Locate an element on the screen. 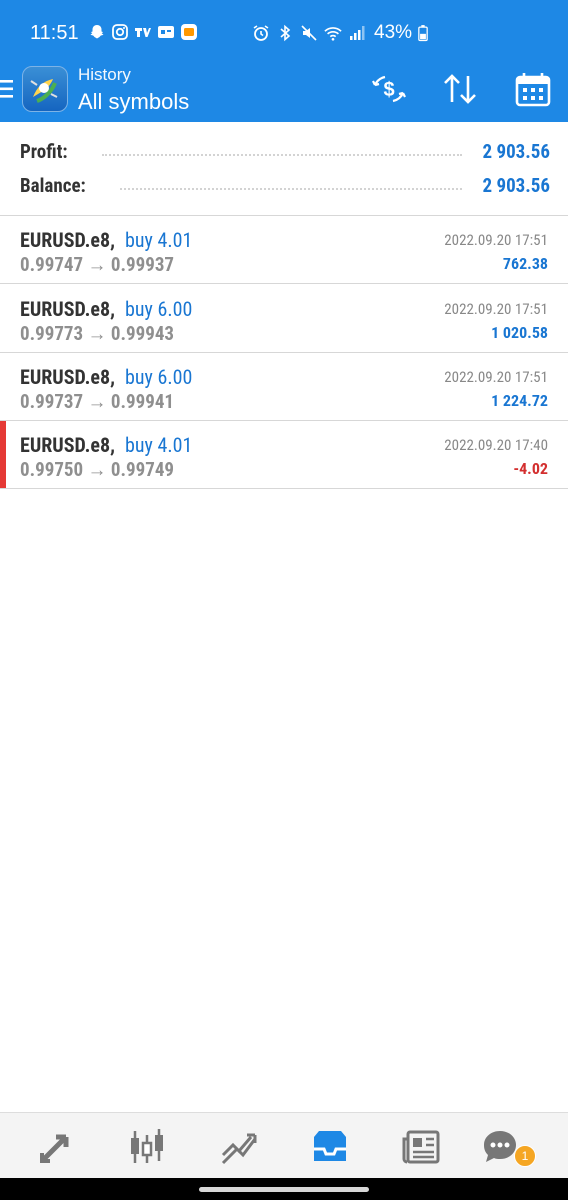 The image size is (568, 1200). signal-icon is located at coordinates (357, 33).